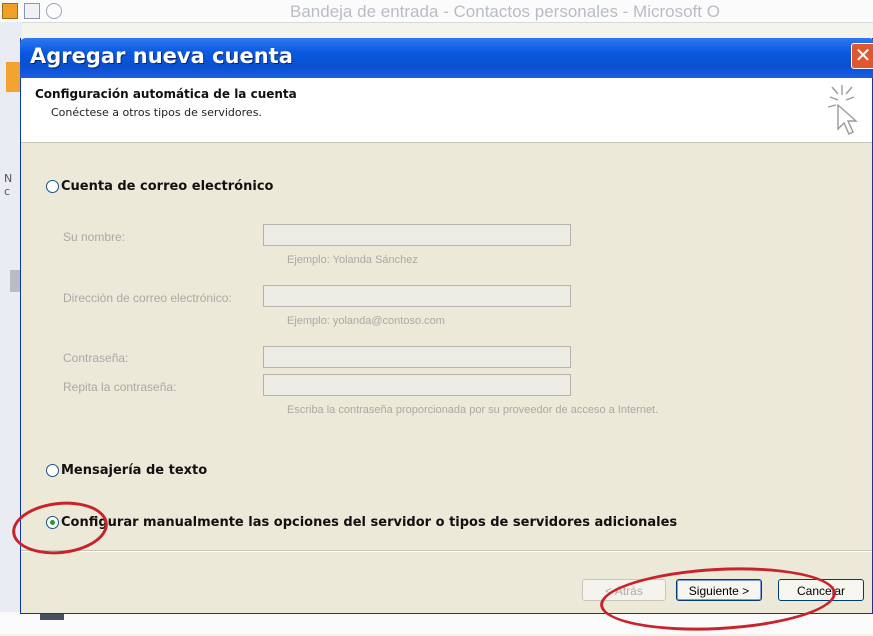 This screenshot has width=873, height=636. What do you see at coordinates (366, 321) in the screenshot?
I see `email-address-hint: Ejemplo: yolanda@contoso.com` at bounding box center [366, 321].